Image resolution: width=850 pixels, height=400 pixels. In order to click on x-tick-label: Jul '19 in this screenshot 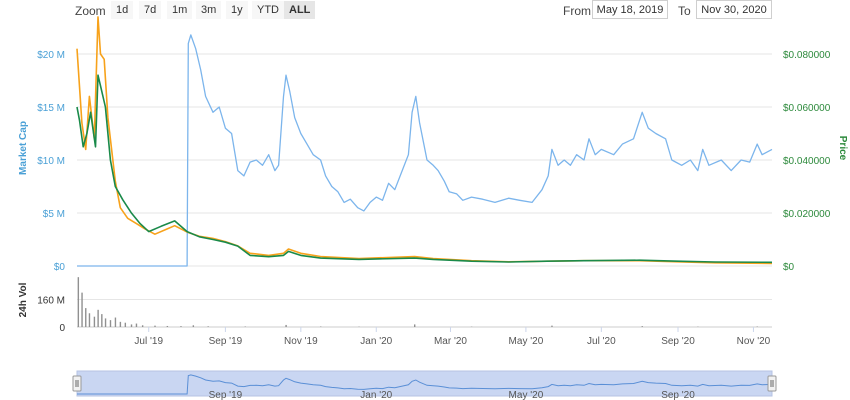, I will do `click(148, 341)`.